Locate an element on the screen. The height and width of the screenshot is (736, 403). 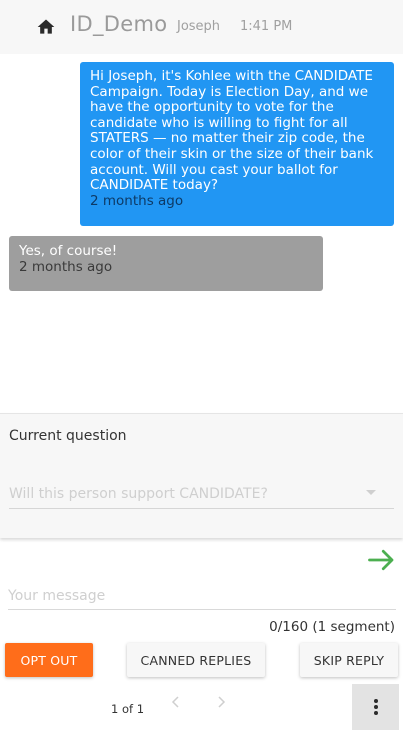
app-title: ID_Demo is located at coordinates (119, 24).